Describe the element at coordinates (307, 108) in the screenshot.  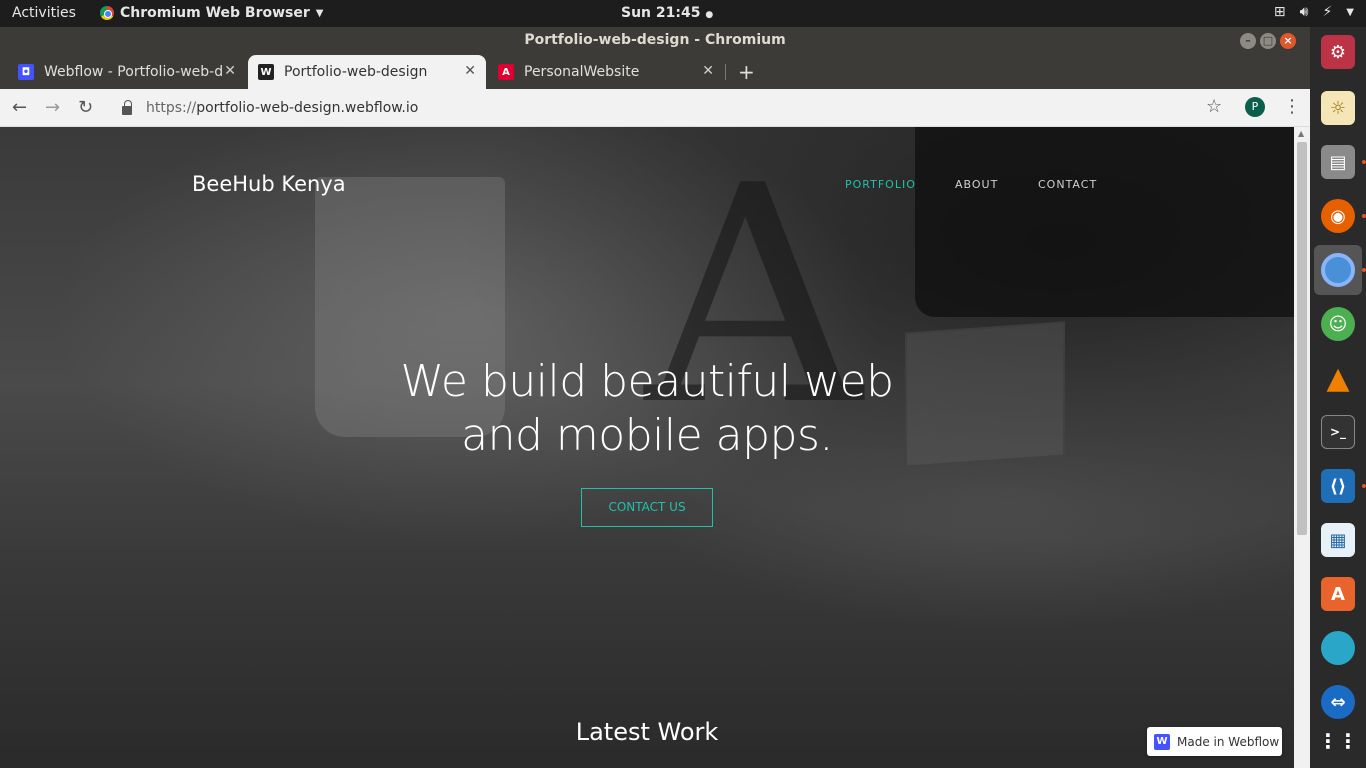
I see `url-host: portfolio-web-design.webflow.io` at that location.